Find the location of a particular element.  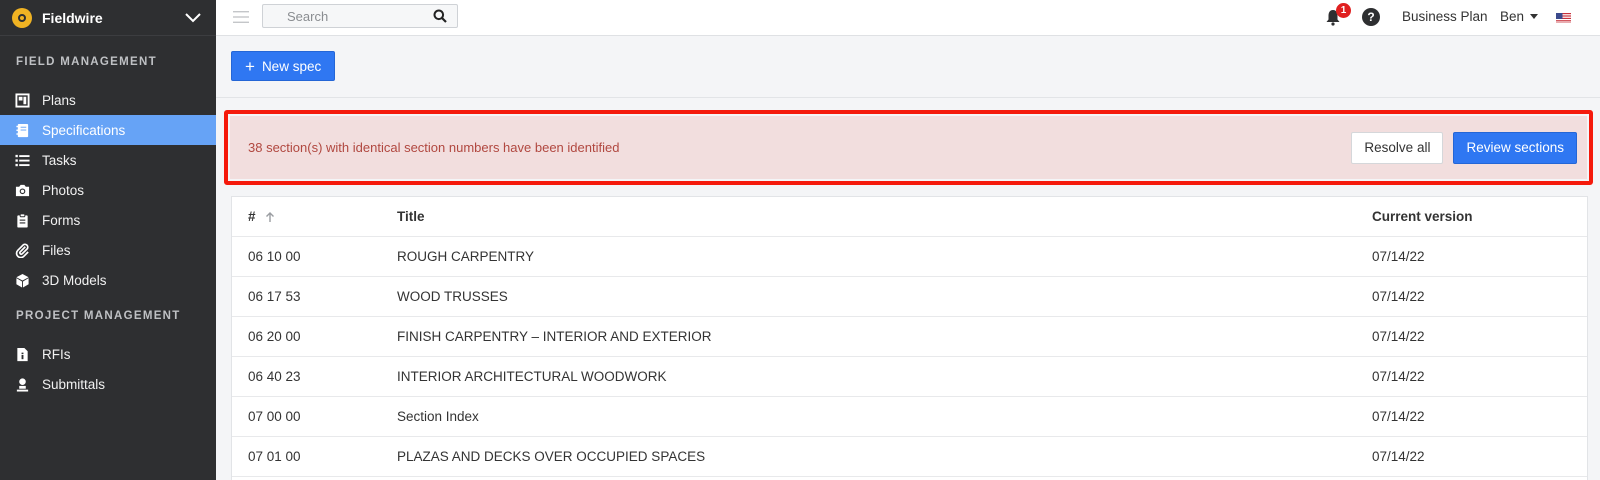

hamburger-menu-icon is located at coordinates (241, 17).